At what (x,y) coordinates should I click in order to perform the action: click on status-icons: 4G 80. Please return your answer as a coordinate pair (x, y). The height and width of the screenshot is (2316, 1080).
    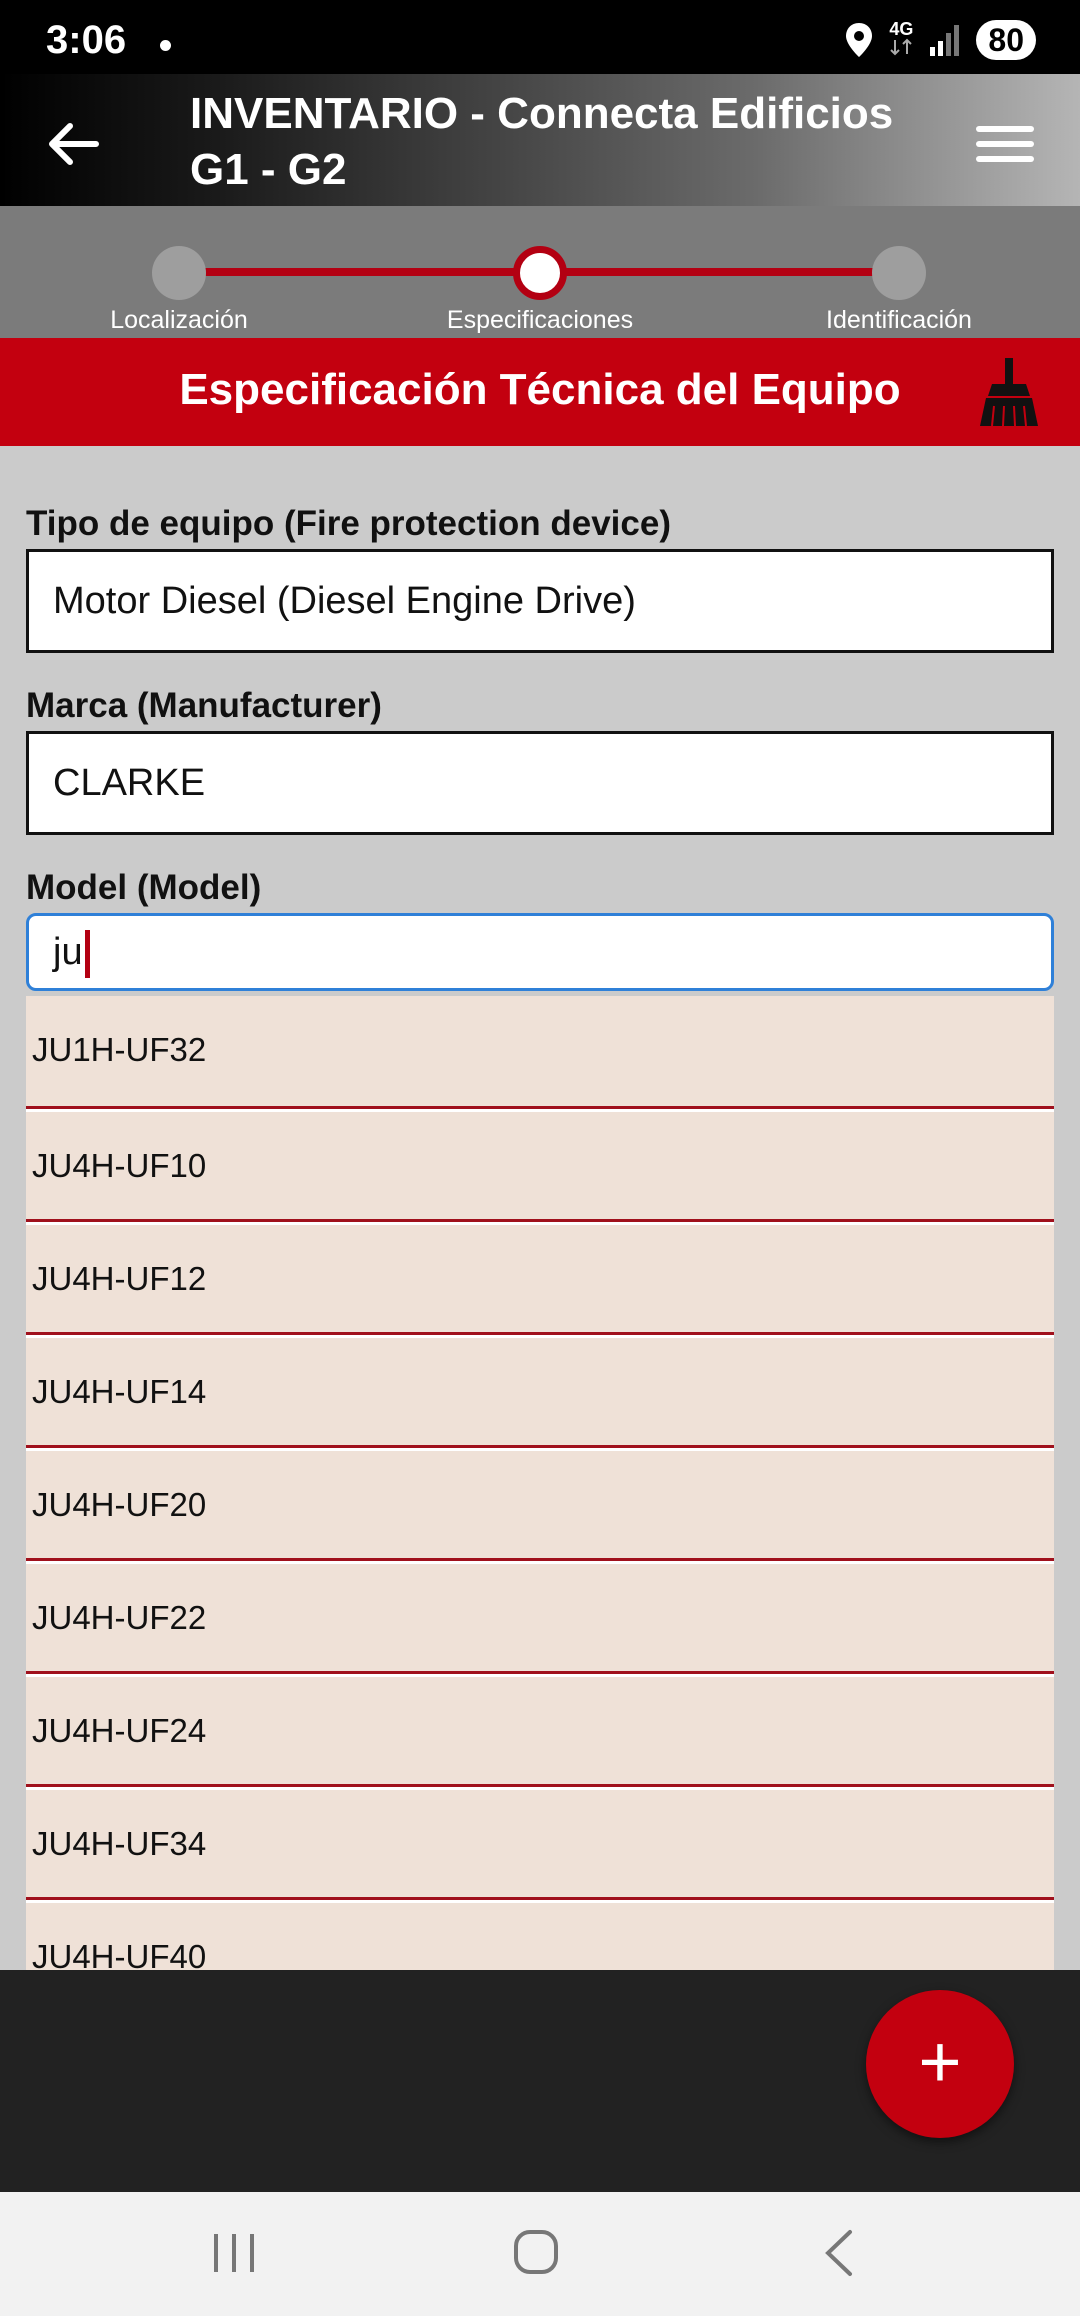
    Looking at the image, I should click on (940, 40).